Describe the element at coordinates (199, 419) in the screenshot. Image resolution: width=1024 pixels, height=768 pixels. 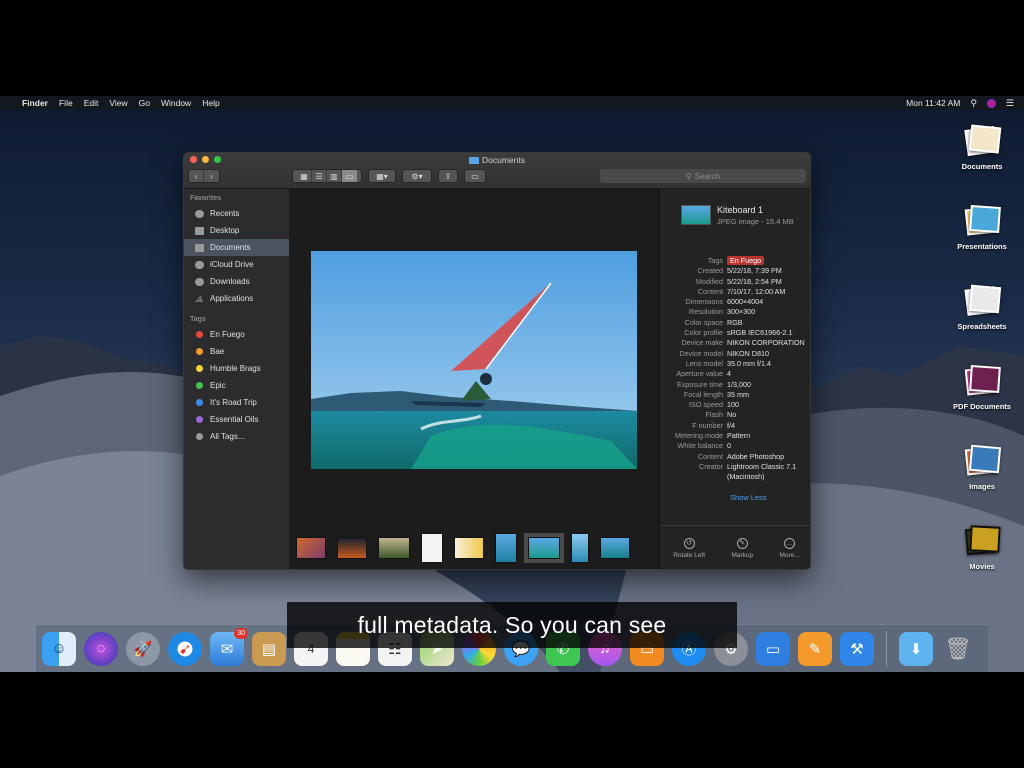
I see `tag-dot-purple` at that location.